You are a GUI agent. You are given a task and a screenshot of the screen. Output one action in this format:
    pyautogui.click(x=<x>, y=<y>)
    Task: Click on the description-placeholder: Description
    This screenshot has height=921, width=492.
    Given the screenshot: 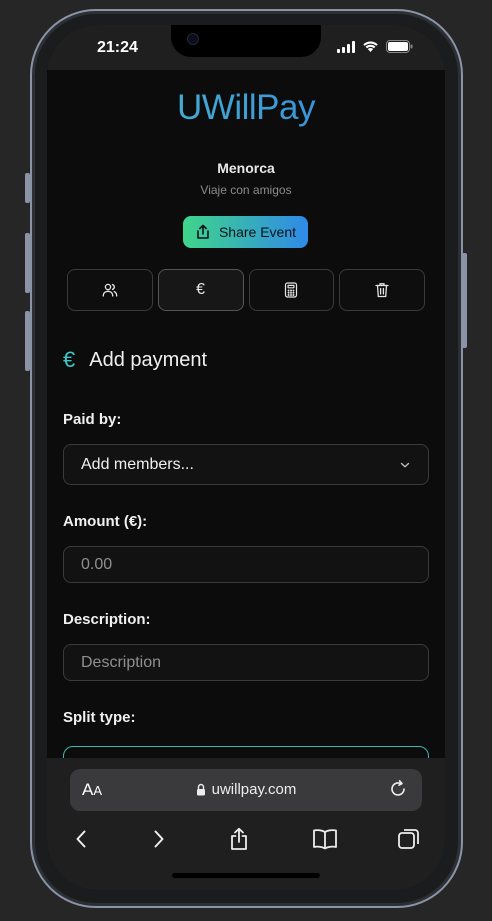 What is the action you would take?
    pyautogui.click(x=121, y=662)
    